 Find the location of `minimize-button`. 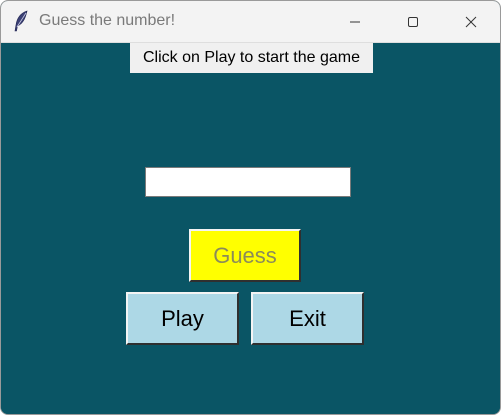

minimize-button is located at coordinates (355, 21).